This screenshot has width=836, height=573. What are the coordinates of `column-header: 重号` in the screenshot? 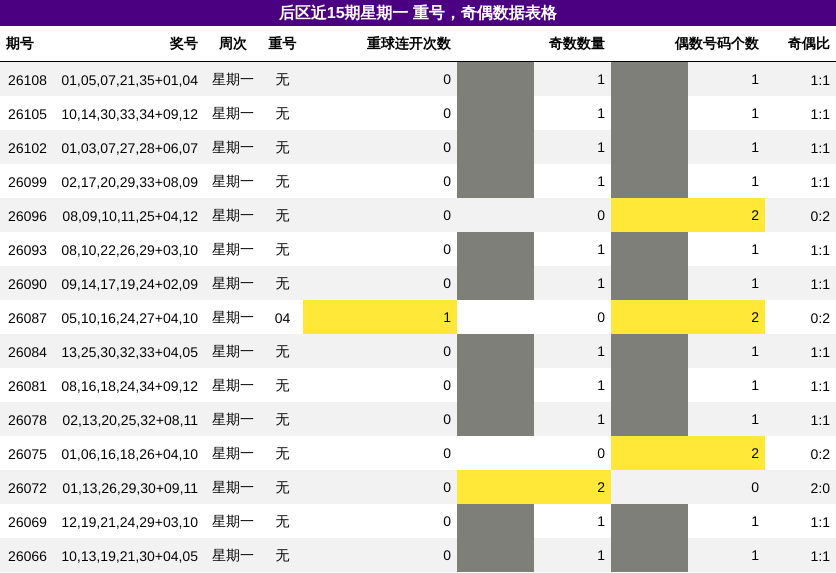 It's located at (283, 43).